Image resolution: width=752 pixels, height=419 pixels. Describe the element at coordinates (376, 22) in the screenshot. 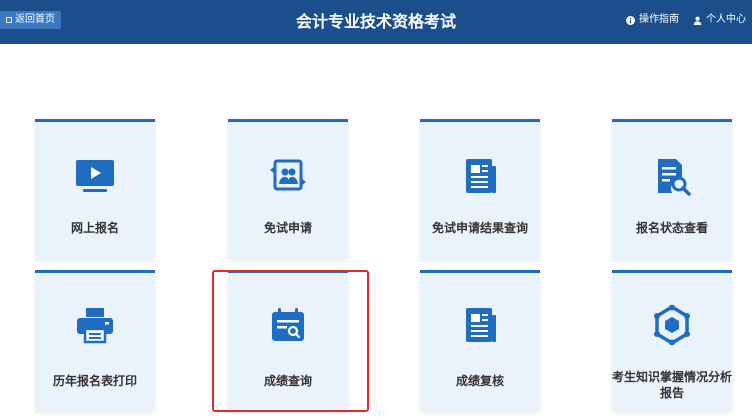

I see `top-header: 返回首页 会计专业技术资格考试 操作指南 个人中心` at that location.